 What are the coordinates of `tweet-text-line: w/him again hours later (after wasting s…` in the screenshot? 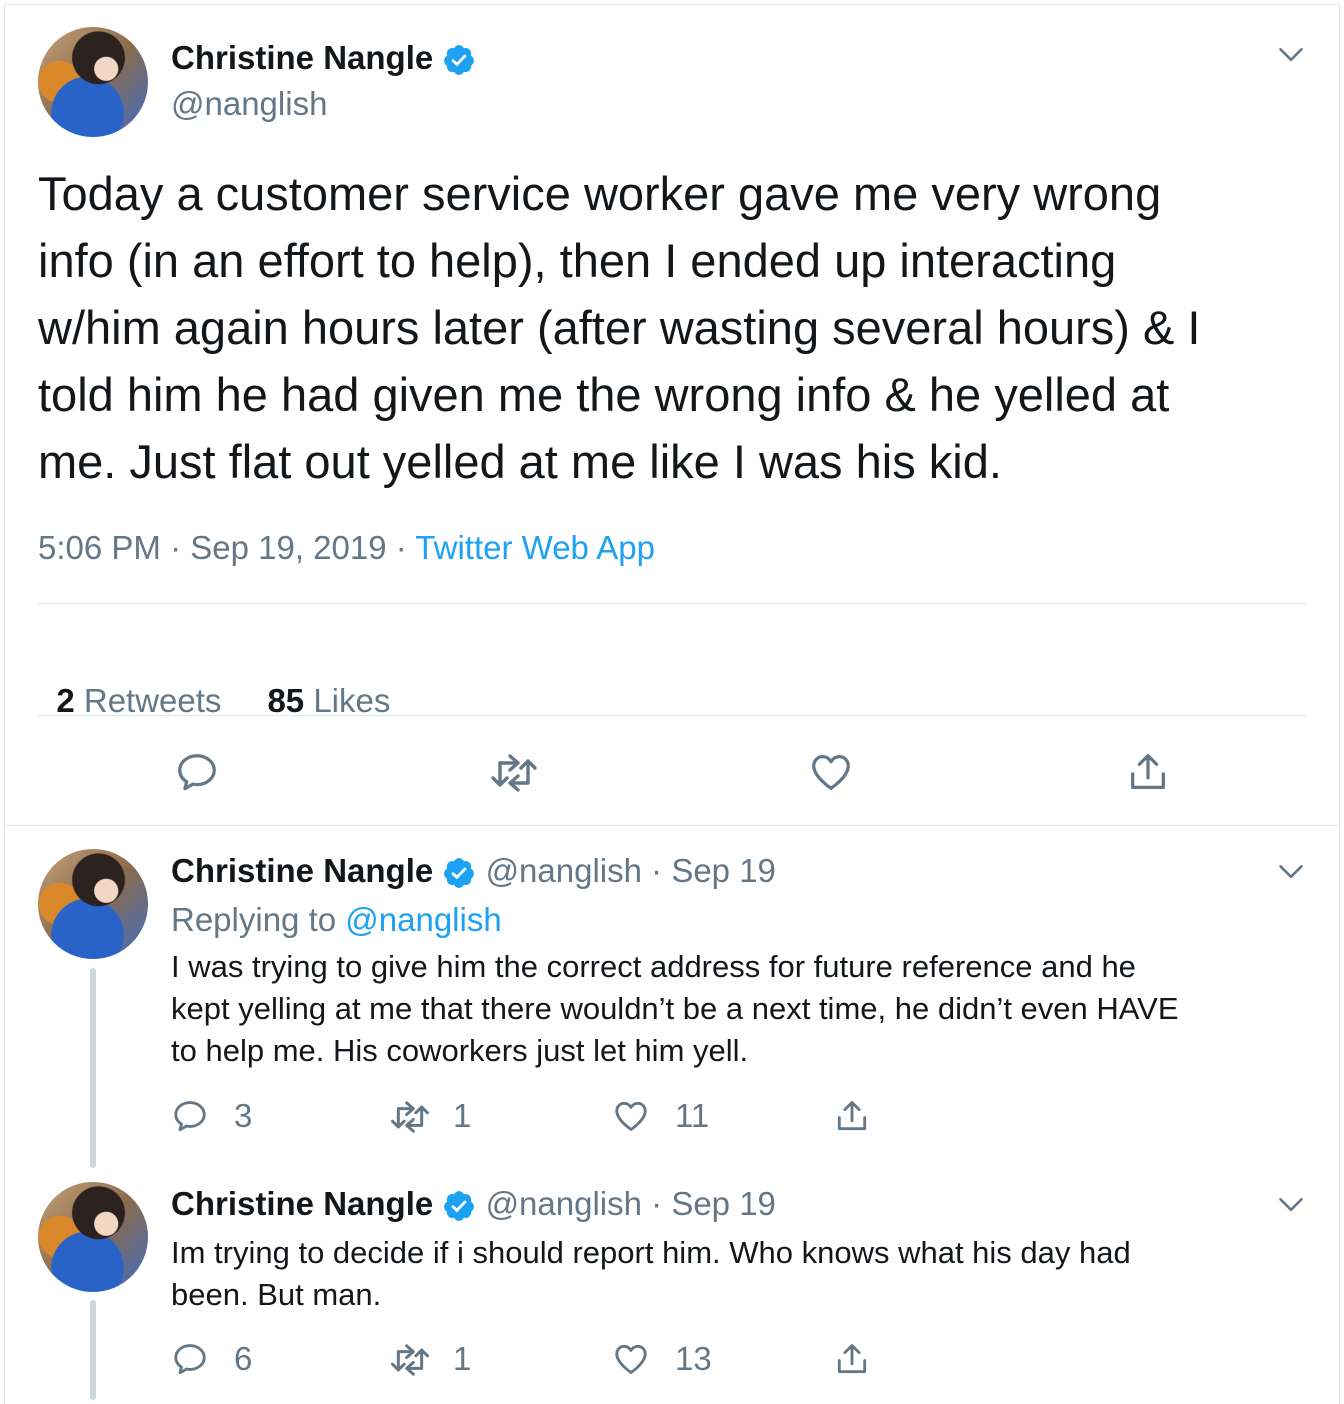 It's located at (619, 327).